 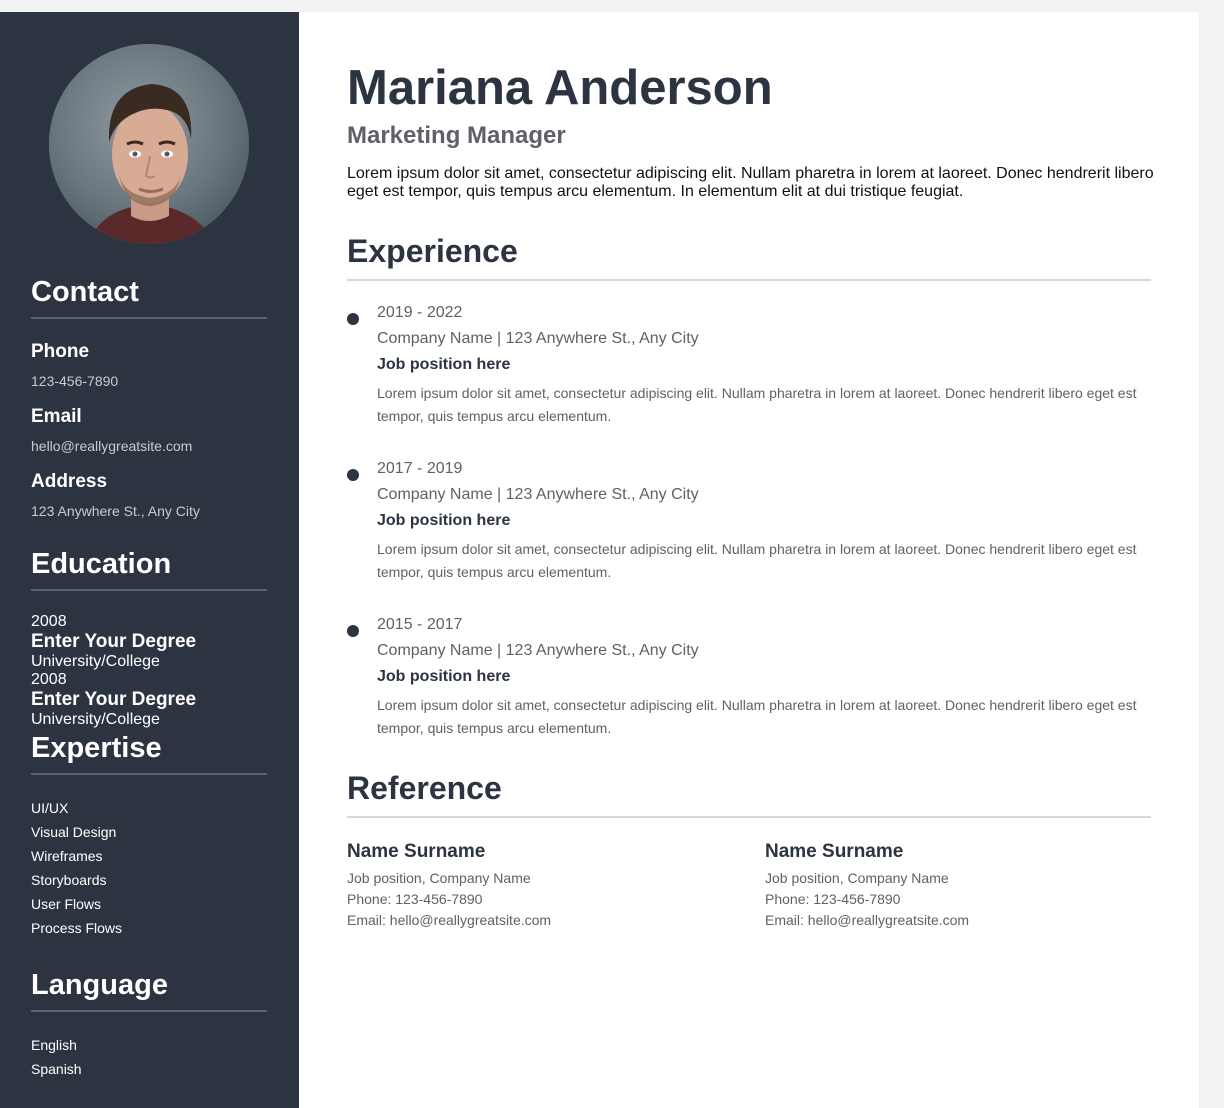 What do you see at coordinates (420, 468) in the screenshot?
I see `experience-years: 2017 - 2019` at bounding box center [420, 468].